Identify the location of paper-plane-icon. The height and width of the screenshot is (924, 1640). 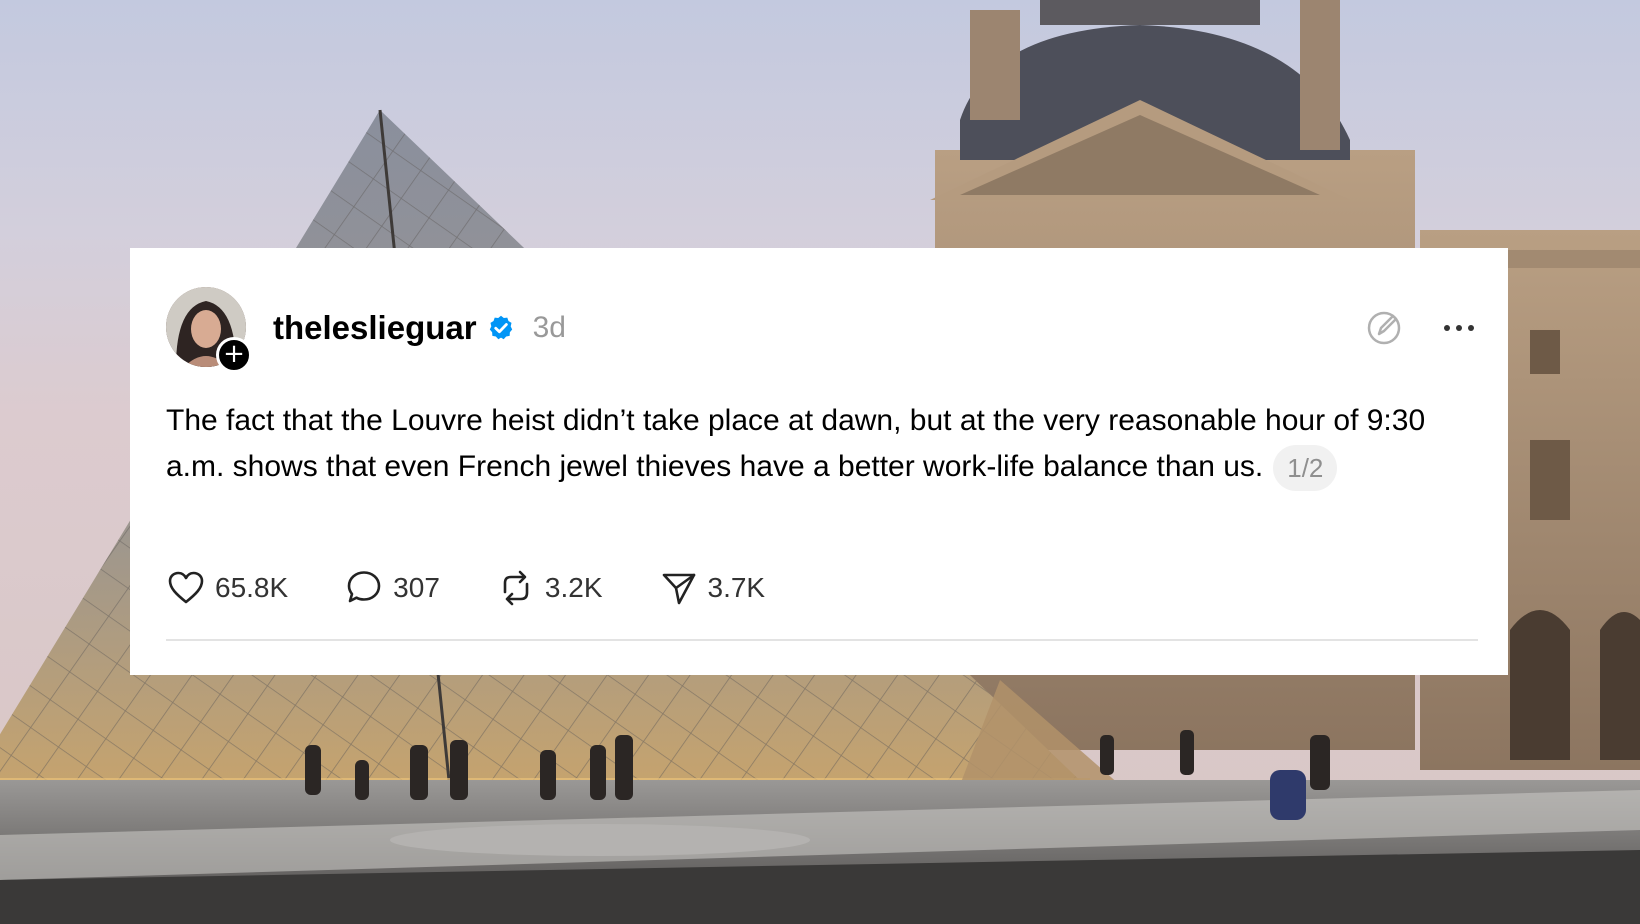
(678, 589).